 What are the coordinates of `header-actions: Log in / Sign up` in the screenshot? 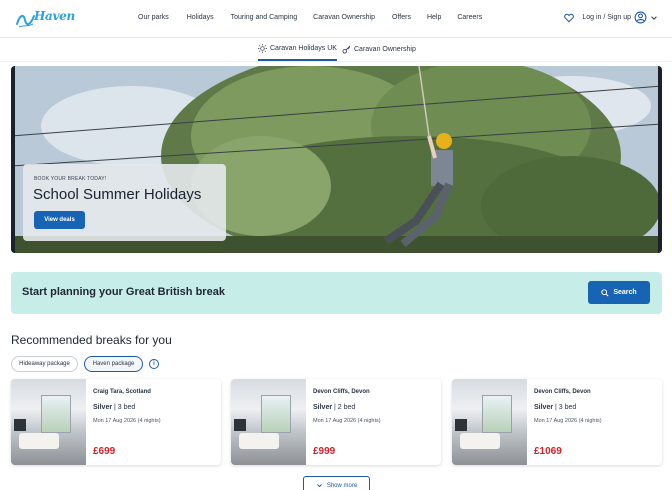 It's located at (611, 17).